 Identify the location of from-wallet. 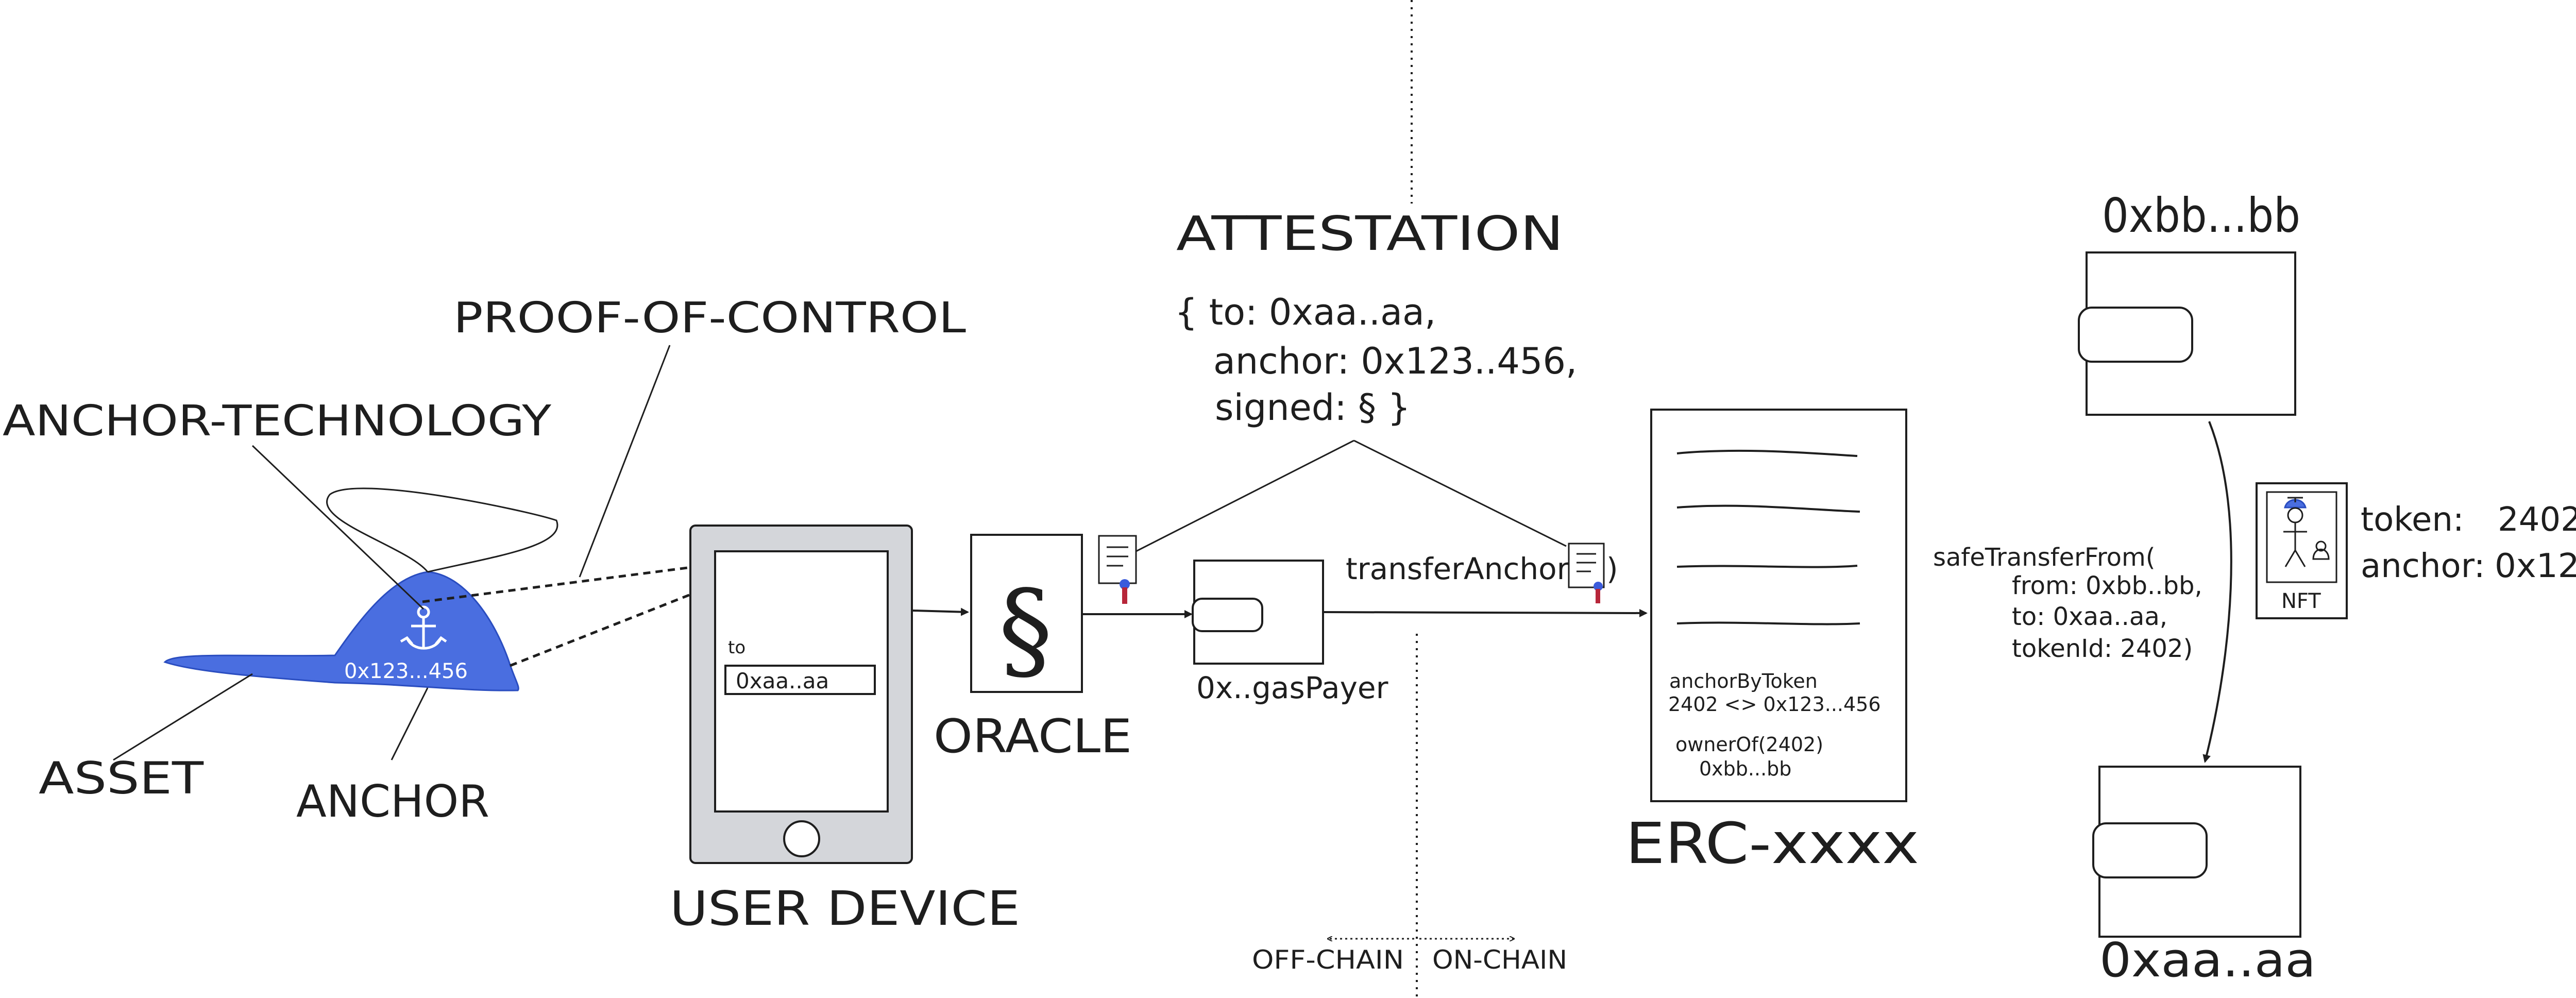
(2187, 333).